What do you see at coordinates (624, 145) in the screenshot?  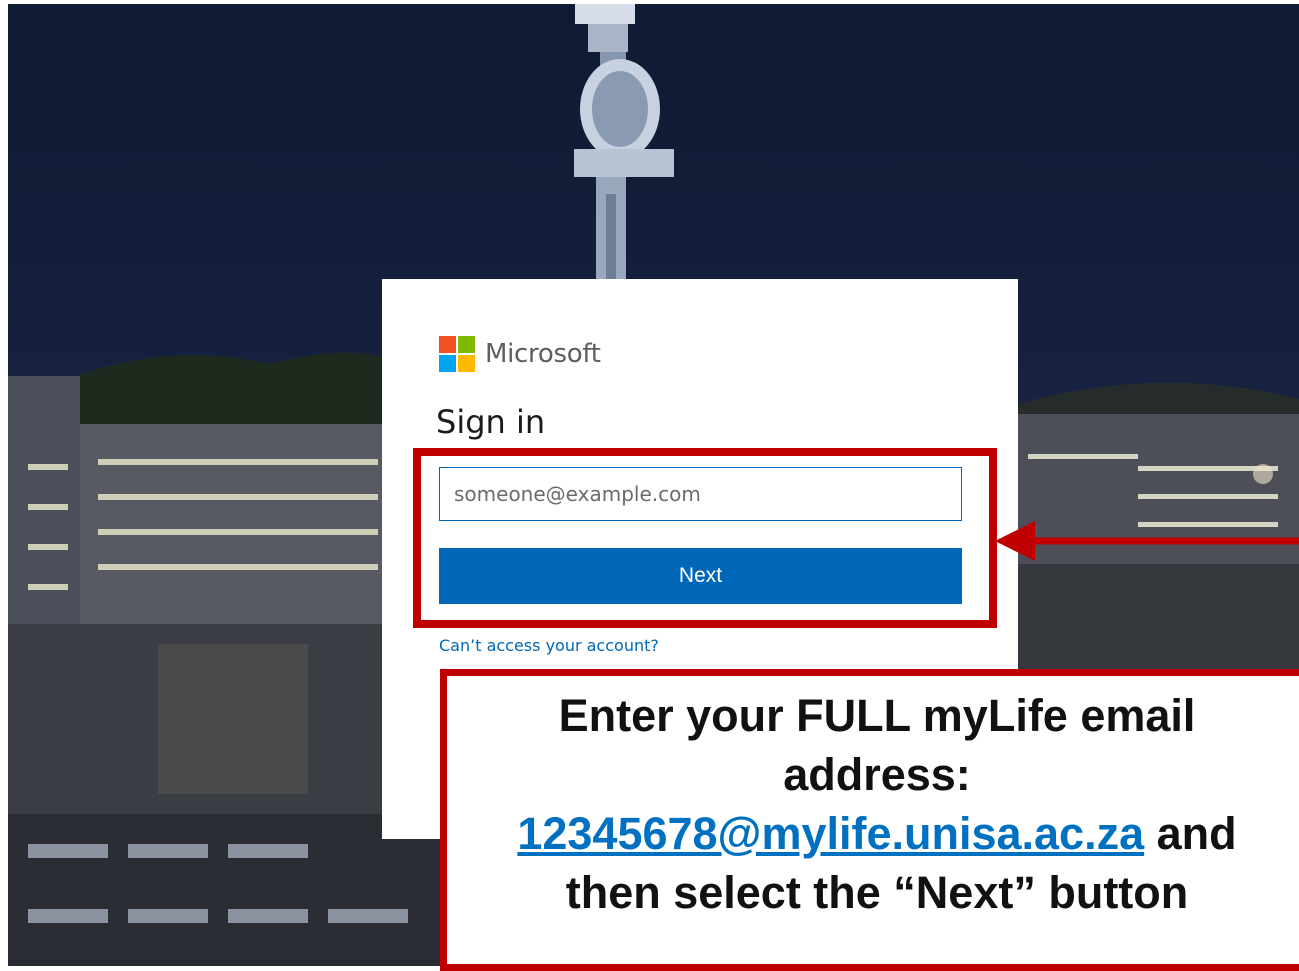 I see `tower-silhouette` at bounding box center [624, 145].